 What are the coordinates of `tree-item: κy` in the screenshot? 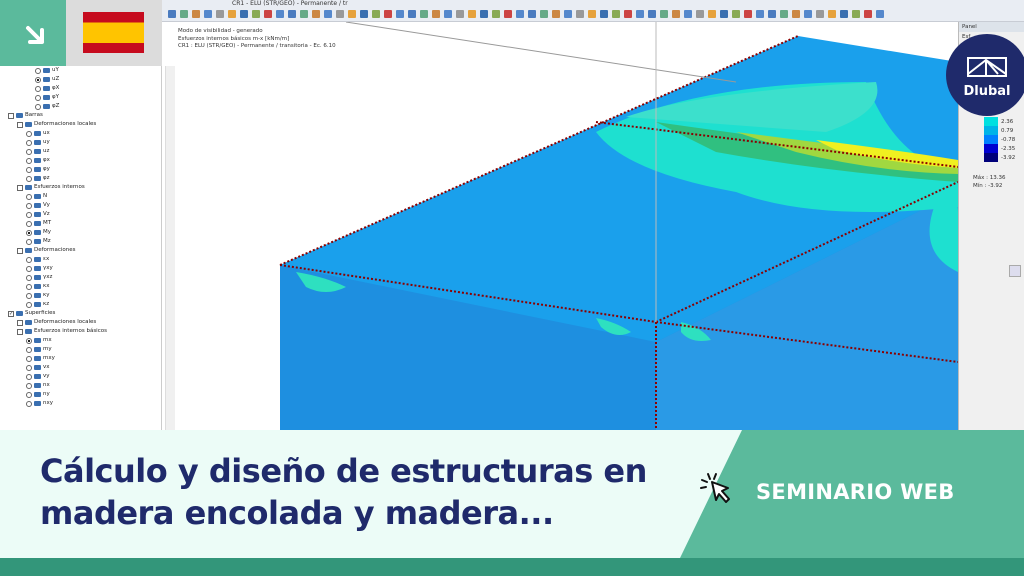 It's located at (80, 295).